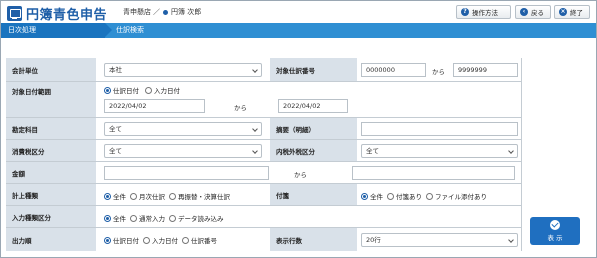 The image size is (597, 258). What do you see at coordinates (115, 129) in the screenshot?
I see `account-value: 全て` at bounding box center [115, 129].